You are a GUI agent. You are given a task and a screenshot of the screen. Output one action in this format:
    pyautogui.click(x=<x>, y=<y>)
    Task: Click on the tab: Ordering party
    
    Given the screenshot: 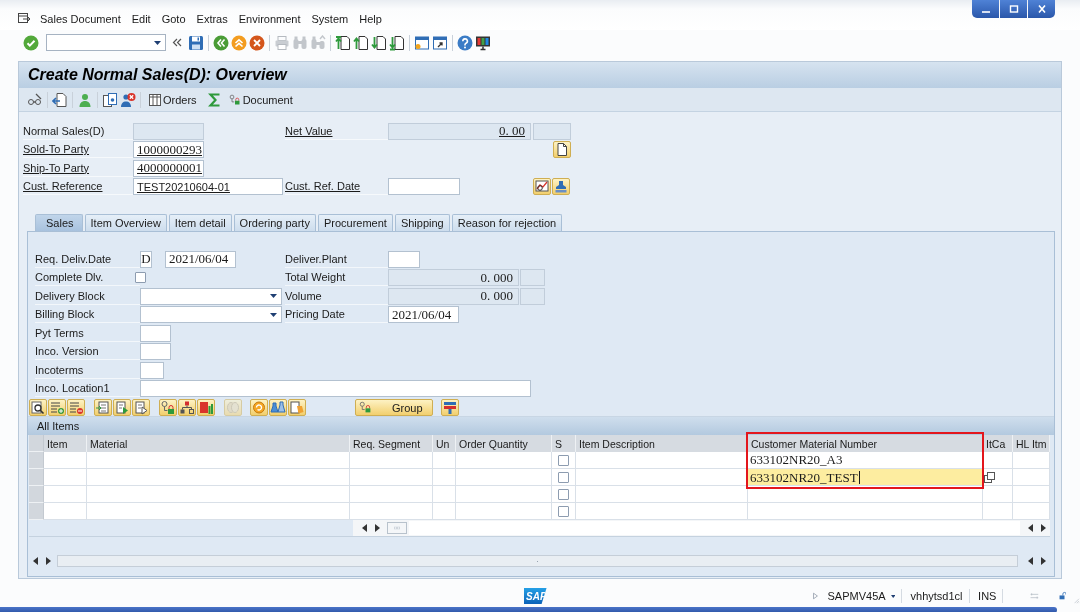 What is the action you would take?
    pyautogui.click(x=274, y=222)
    